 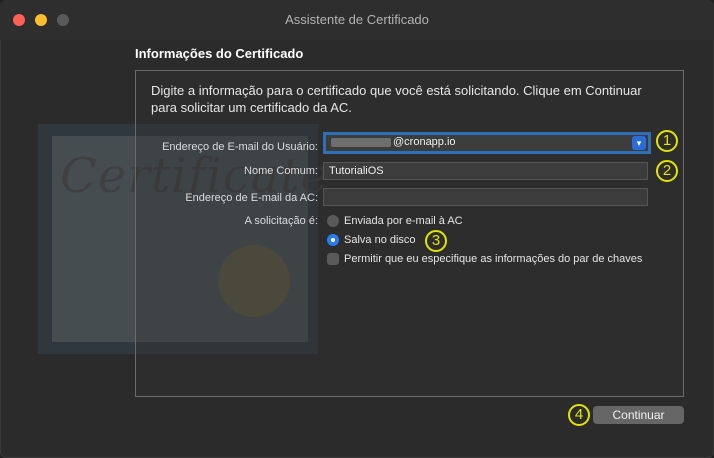 What do you see at coordinates (380, 240) in the screenshot?
I see `radio-save-disk-label: Salva no disco` at bounding box center [380, 240].